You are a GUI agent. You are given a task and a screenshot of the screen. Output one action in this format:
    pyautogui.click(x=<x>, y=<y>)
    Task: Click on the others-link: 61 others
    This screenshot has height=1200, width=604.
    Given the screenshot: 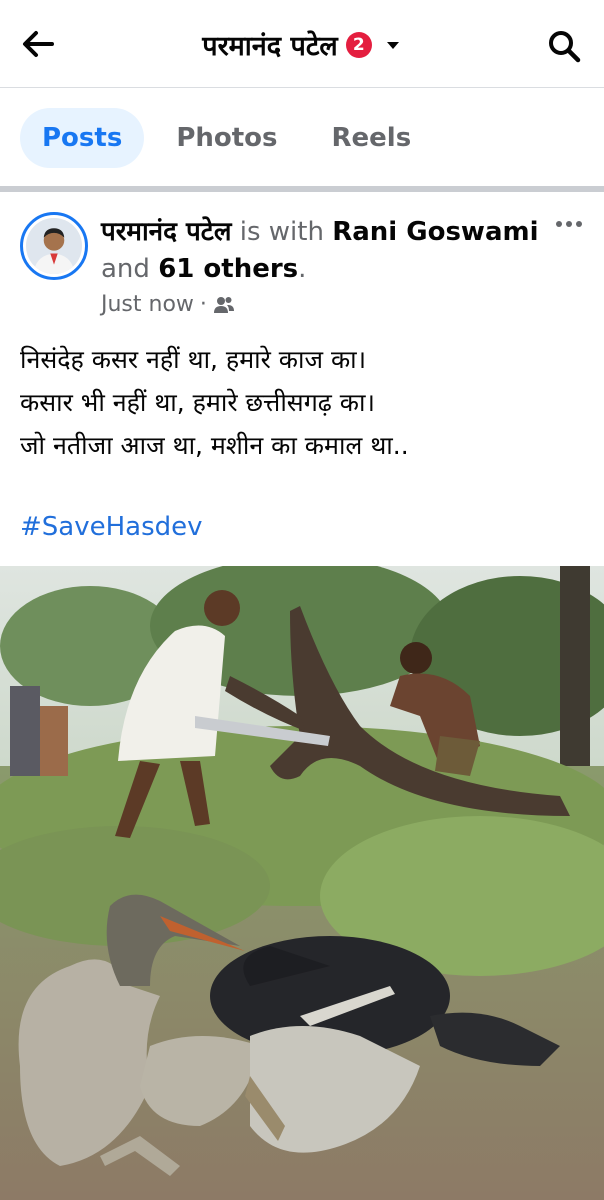 What is the action you would take?
    pyautogui.click(x=228, y=269)
    